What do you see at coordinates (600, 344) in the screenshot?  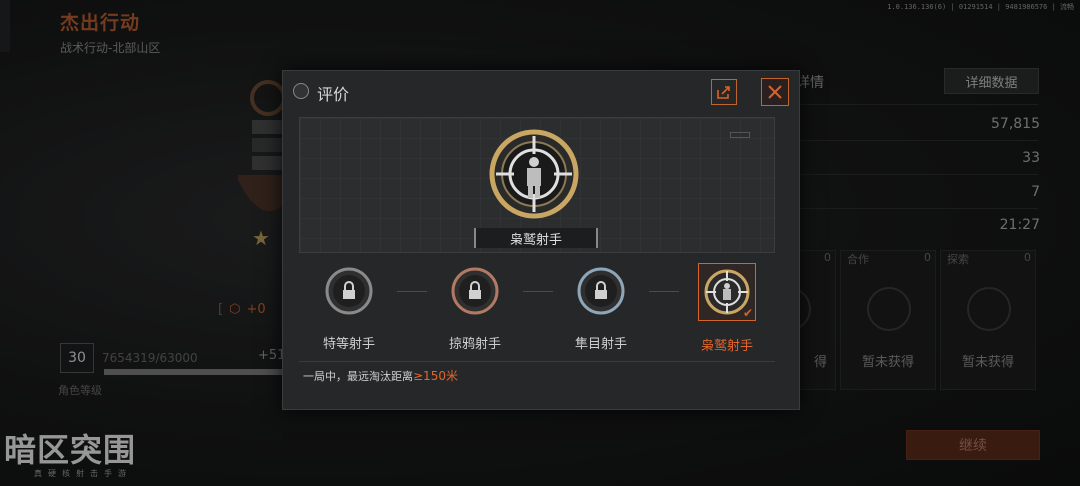 I see `tier-label: 隼目射手` at bounding box center [600, 344].